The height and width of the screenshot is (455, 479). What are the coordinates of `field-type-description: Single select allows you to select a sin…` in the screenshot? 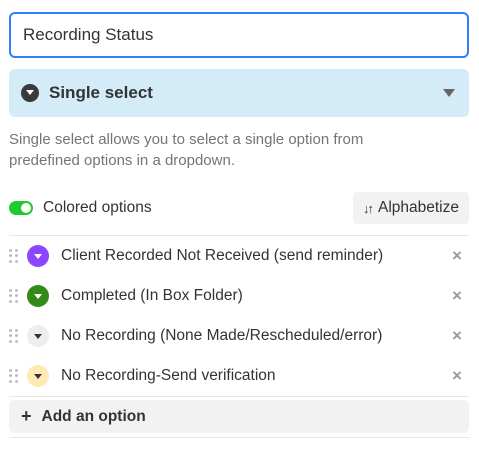 It's located at (186, 150).